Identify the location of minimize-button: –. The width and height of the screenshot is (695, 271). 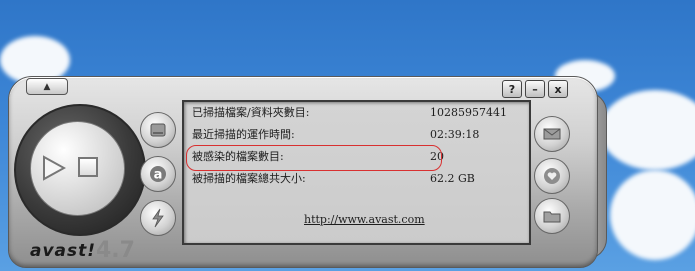
(535, 89).